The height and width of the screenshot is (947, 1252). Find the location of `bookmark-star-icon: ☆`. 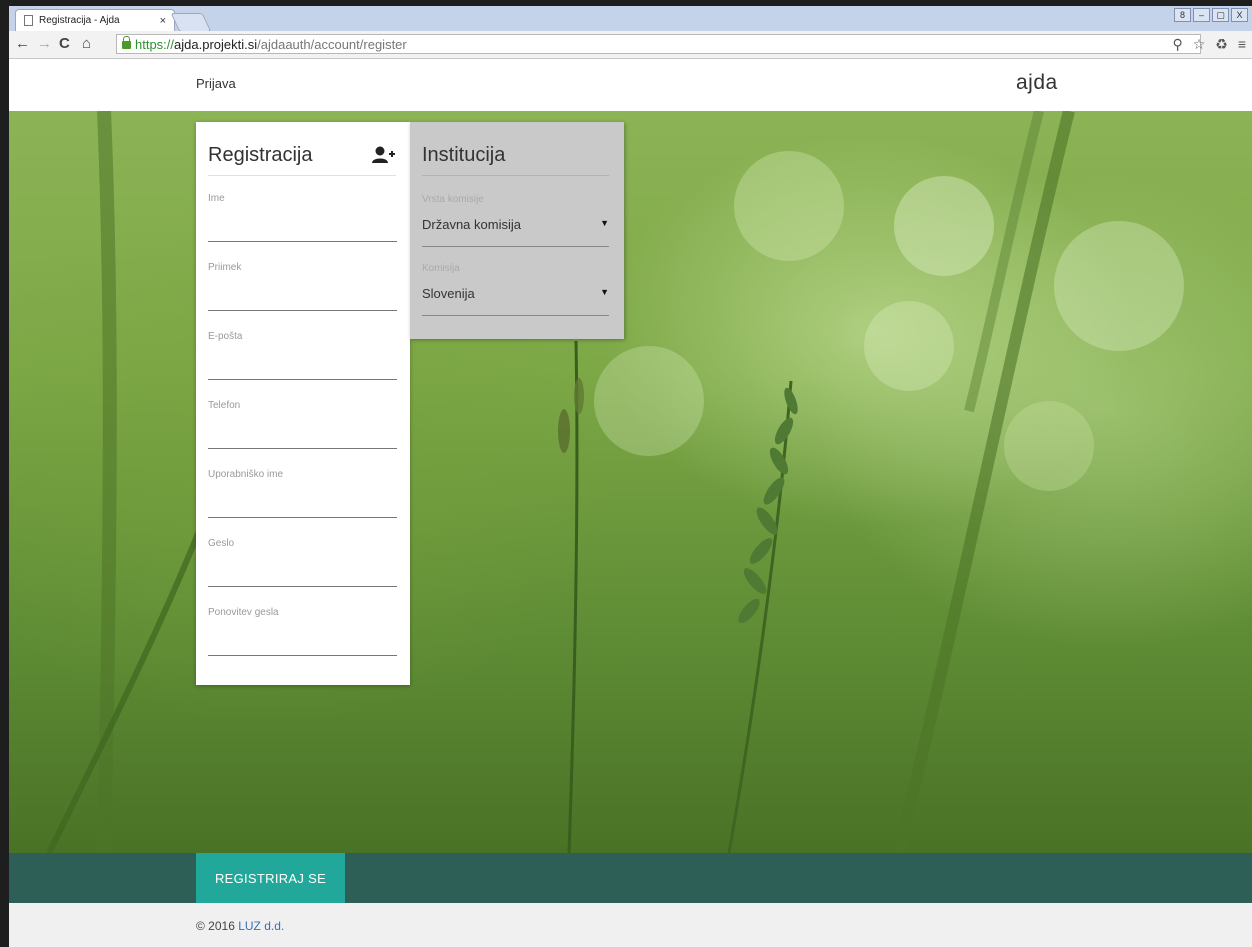

bookmark-star-icon: ☆ is located at coordinates (1199, 44).